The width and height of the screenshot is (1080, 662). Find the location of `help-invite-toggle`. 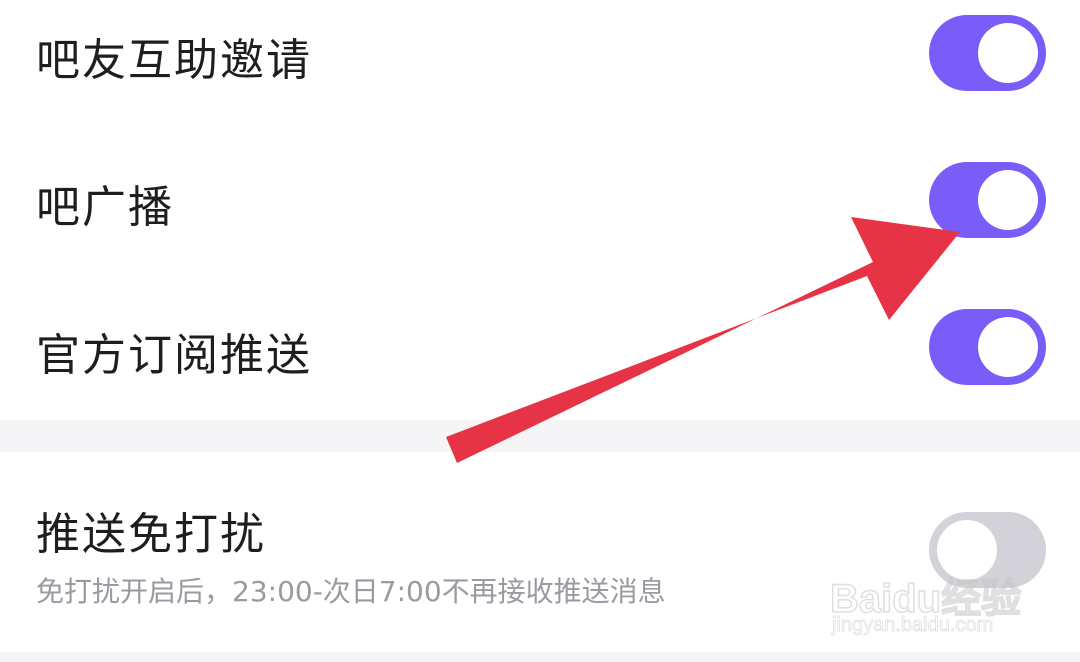

help-invite-toggle is located at coordinates (987, 53).